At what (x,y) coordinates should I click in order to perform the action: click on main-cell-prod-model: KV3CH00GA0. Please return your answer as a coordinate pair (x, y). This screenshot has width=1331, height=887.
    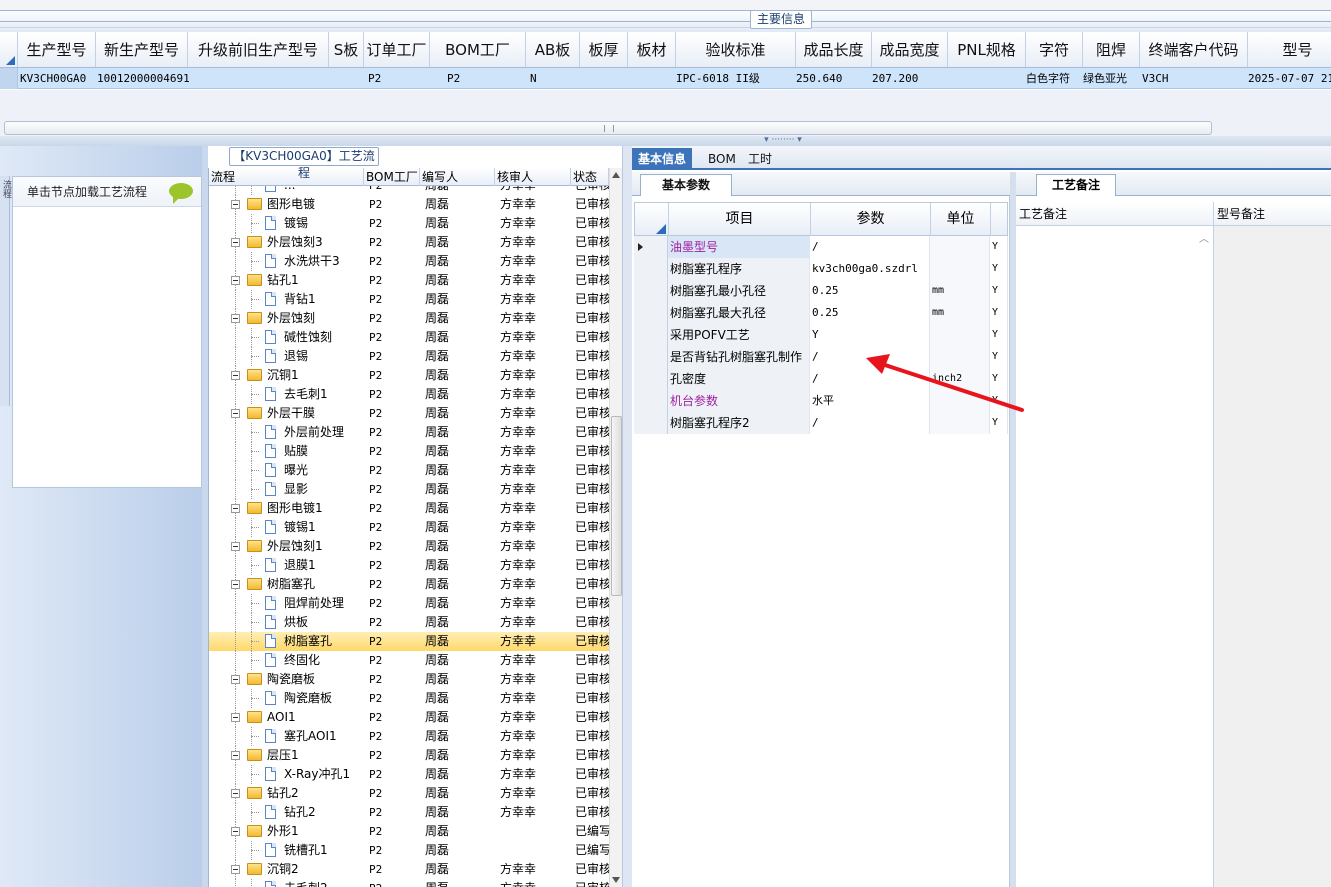
    Looking at the image, I should click on (53, 78).